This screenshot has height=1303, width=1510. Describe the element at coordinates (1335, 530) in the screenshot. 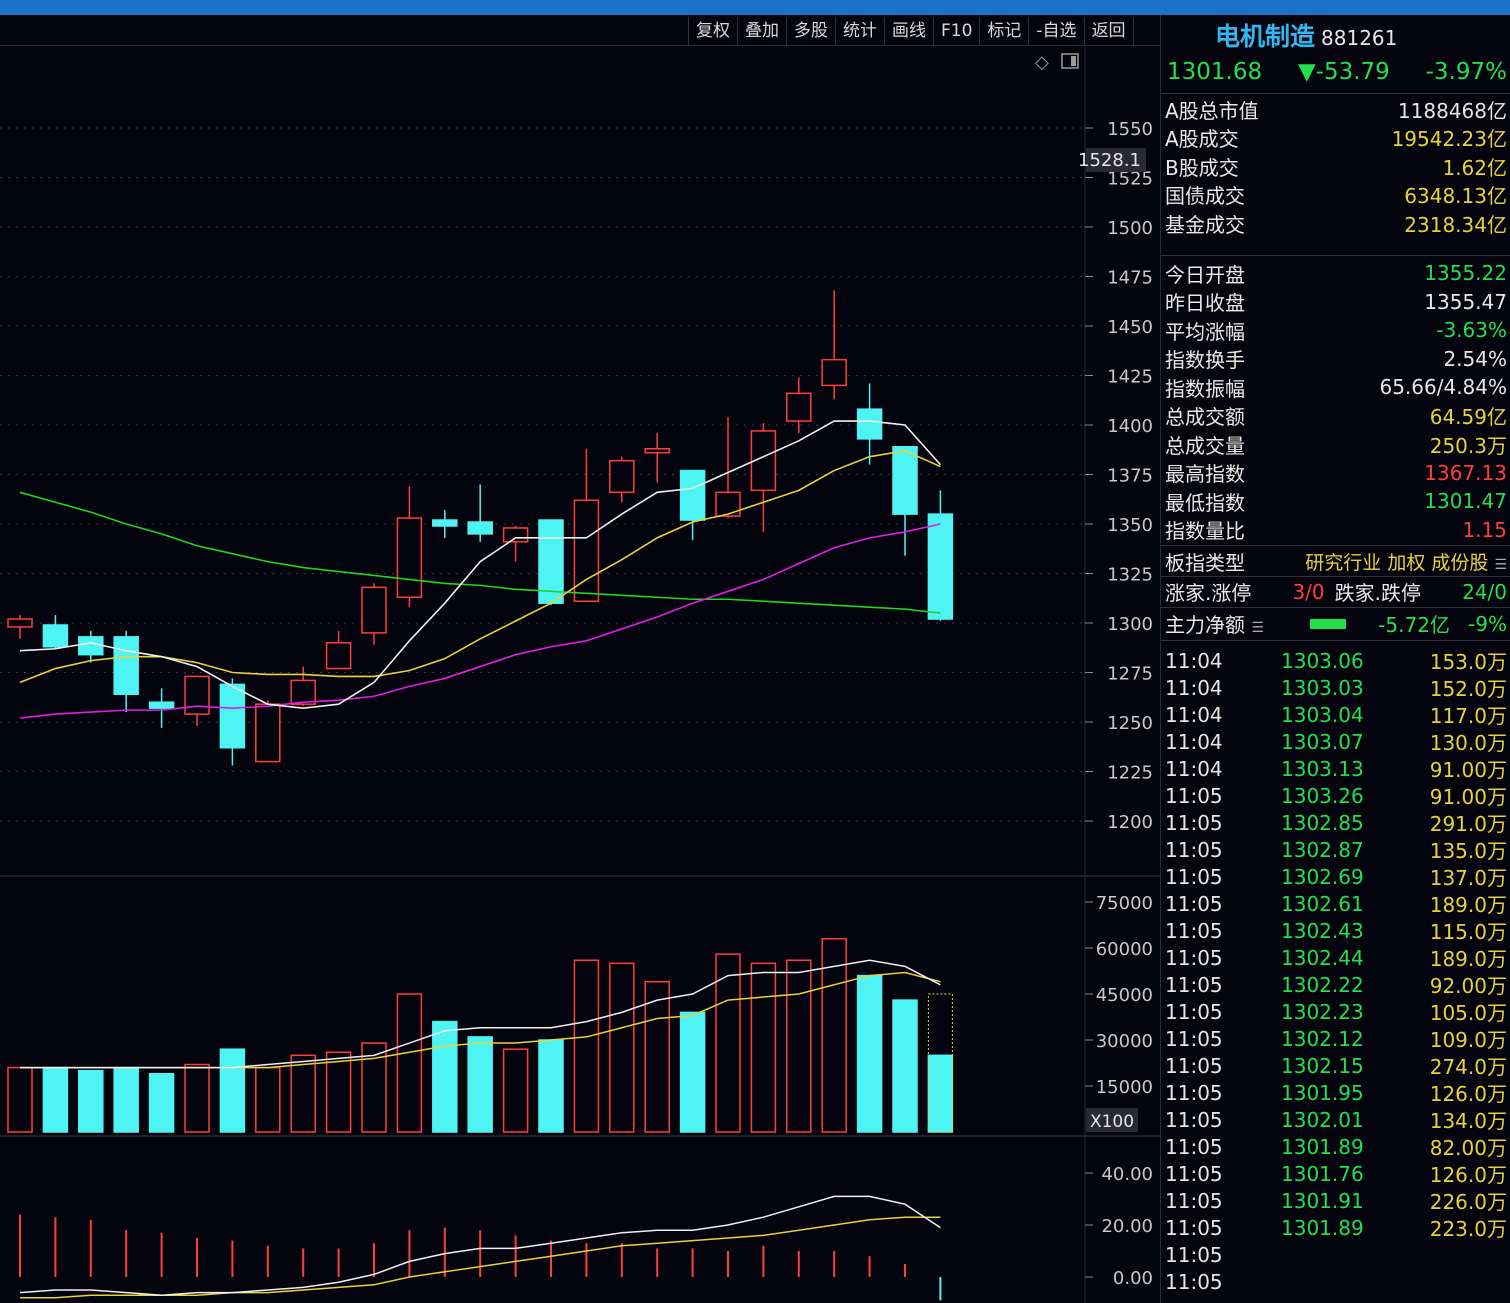

I see `stat-row: 指数量比 1.15` at that location.